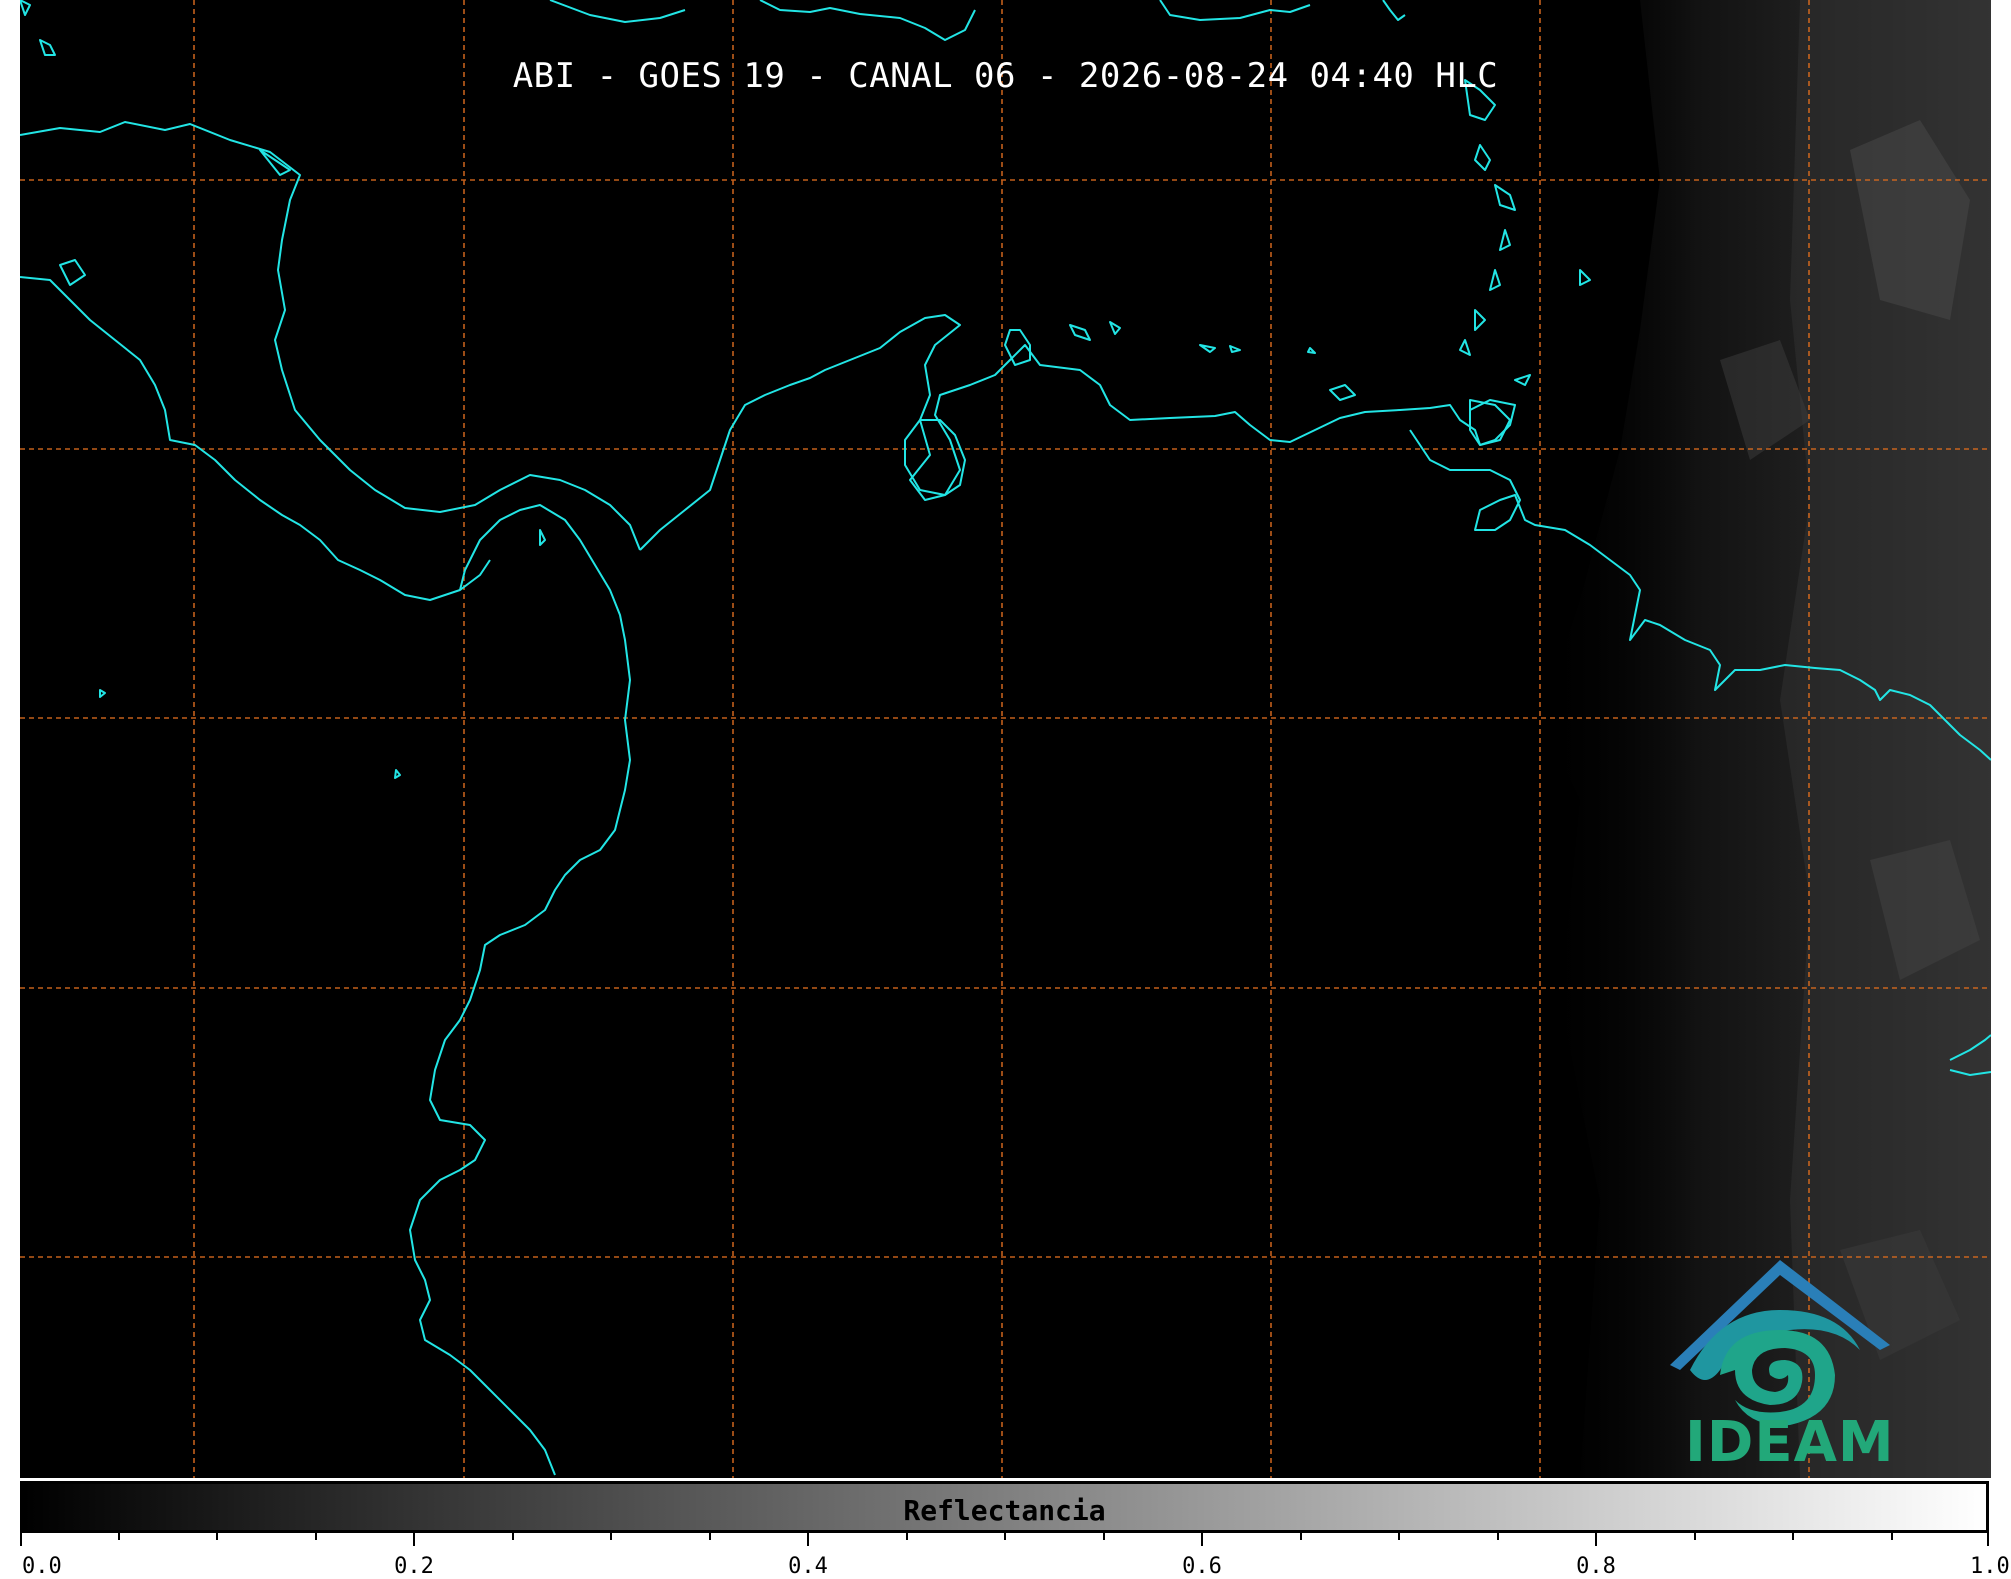  I want to click on colorbar: Reflectancia, so click(1004, 1507).